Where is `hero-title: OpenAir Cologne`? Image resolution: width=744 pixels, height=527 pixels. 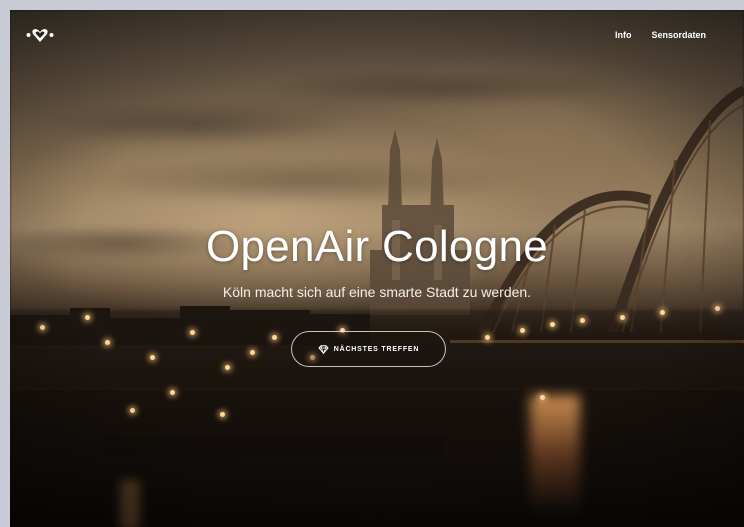 hero-title: OpenAir Cologne is located at coordinates (377, 246).